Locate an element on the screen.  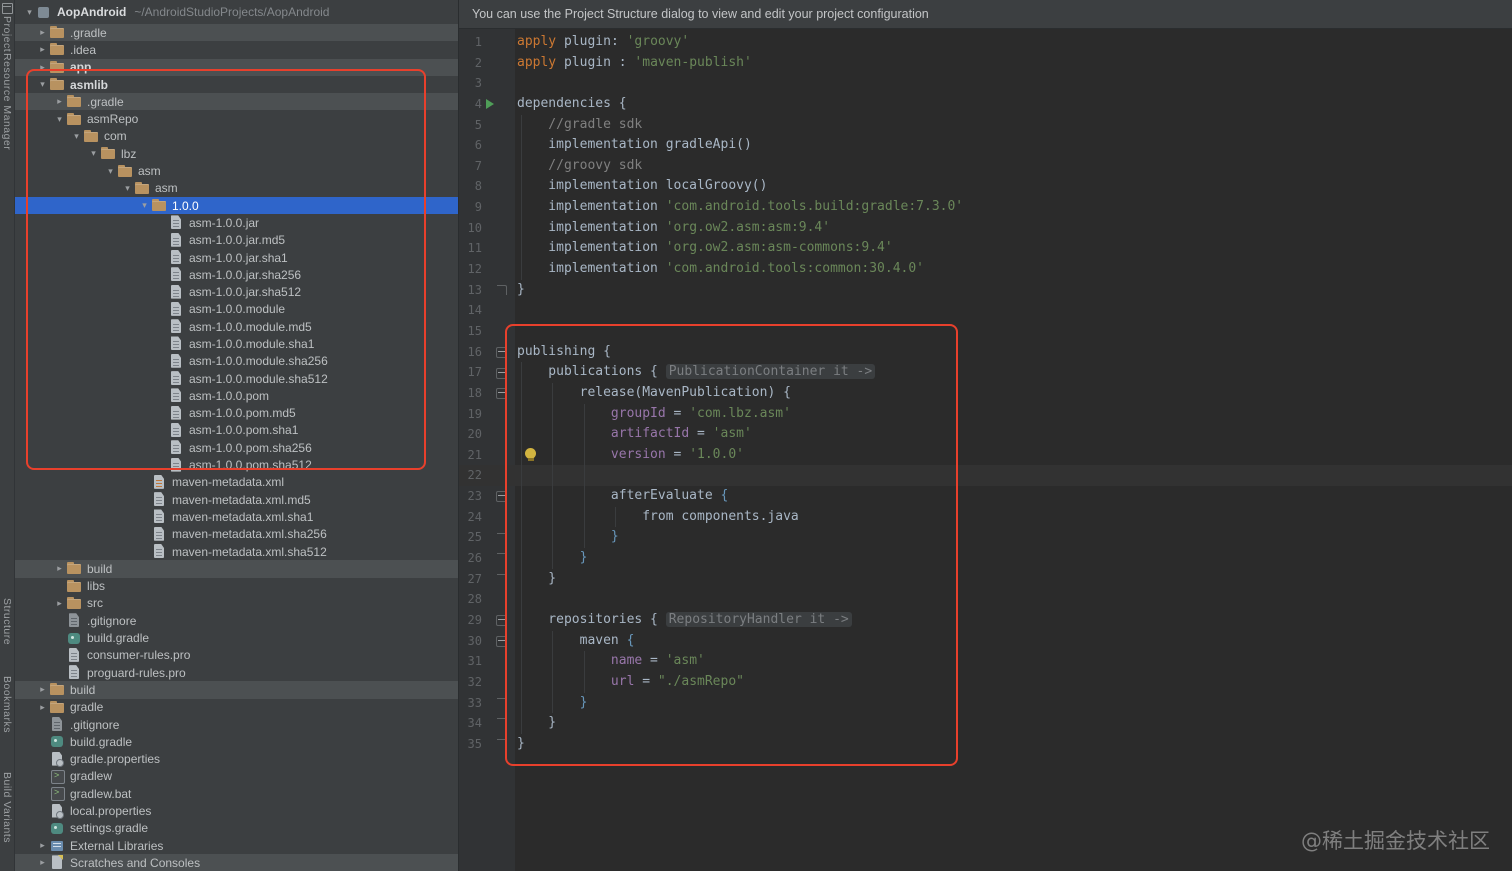
code-line: 33 } is located at coordinates (985, 703).